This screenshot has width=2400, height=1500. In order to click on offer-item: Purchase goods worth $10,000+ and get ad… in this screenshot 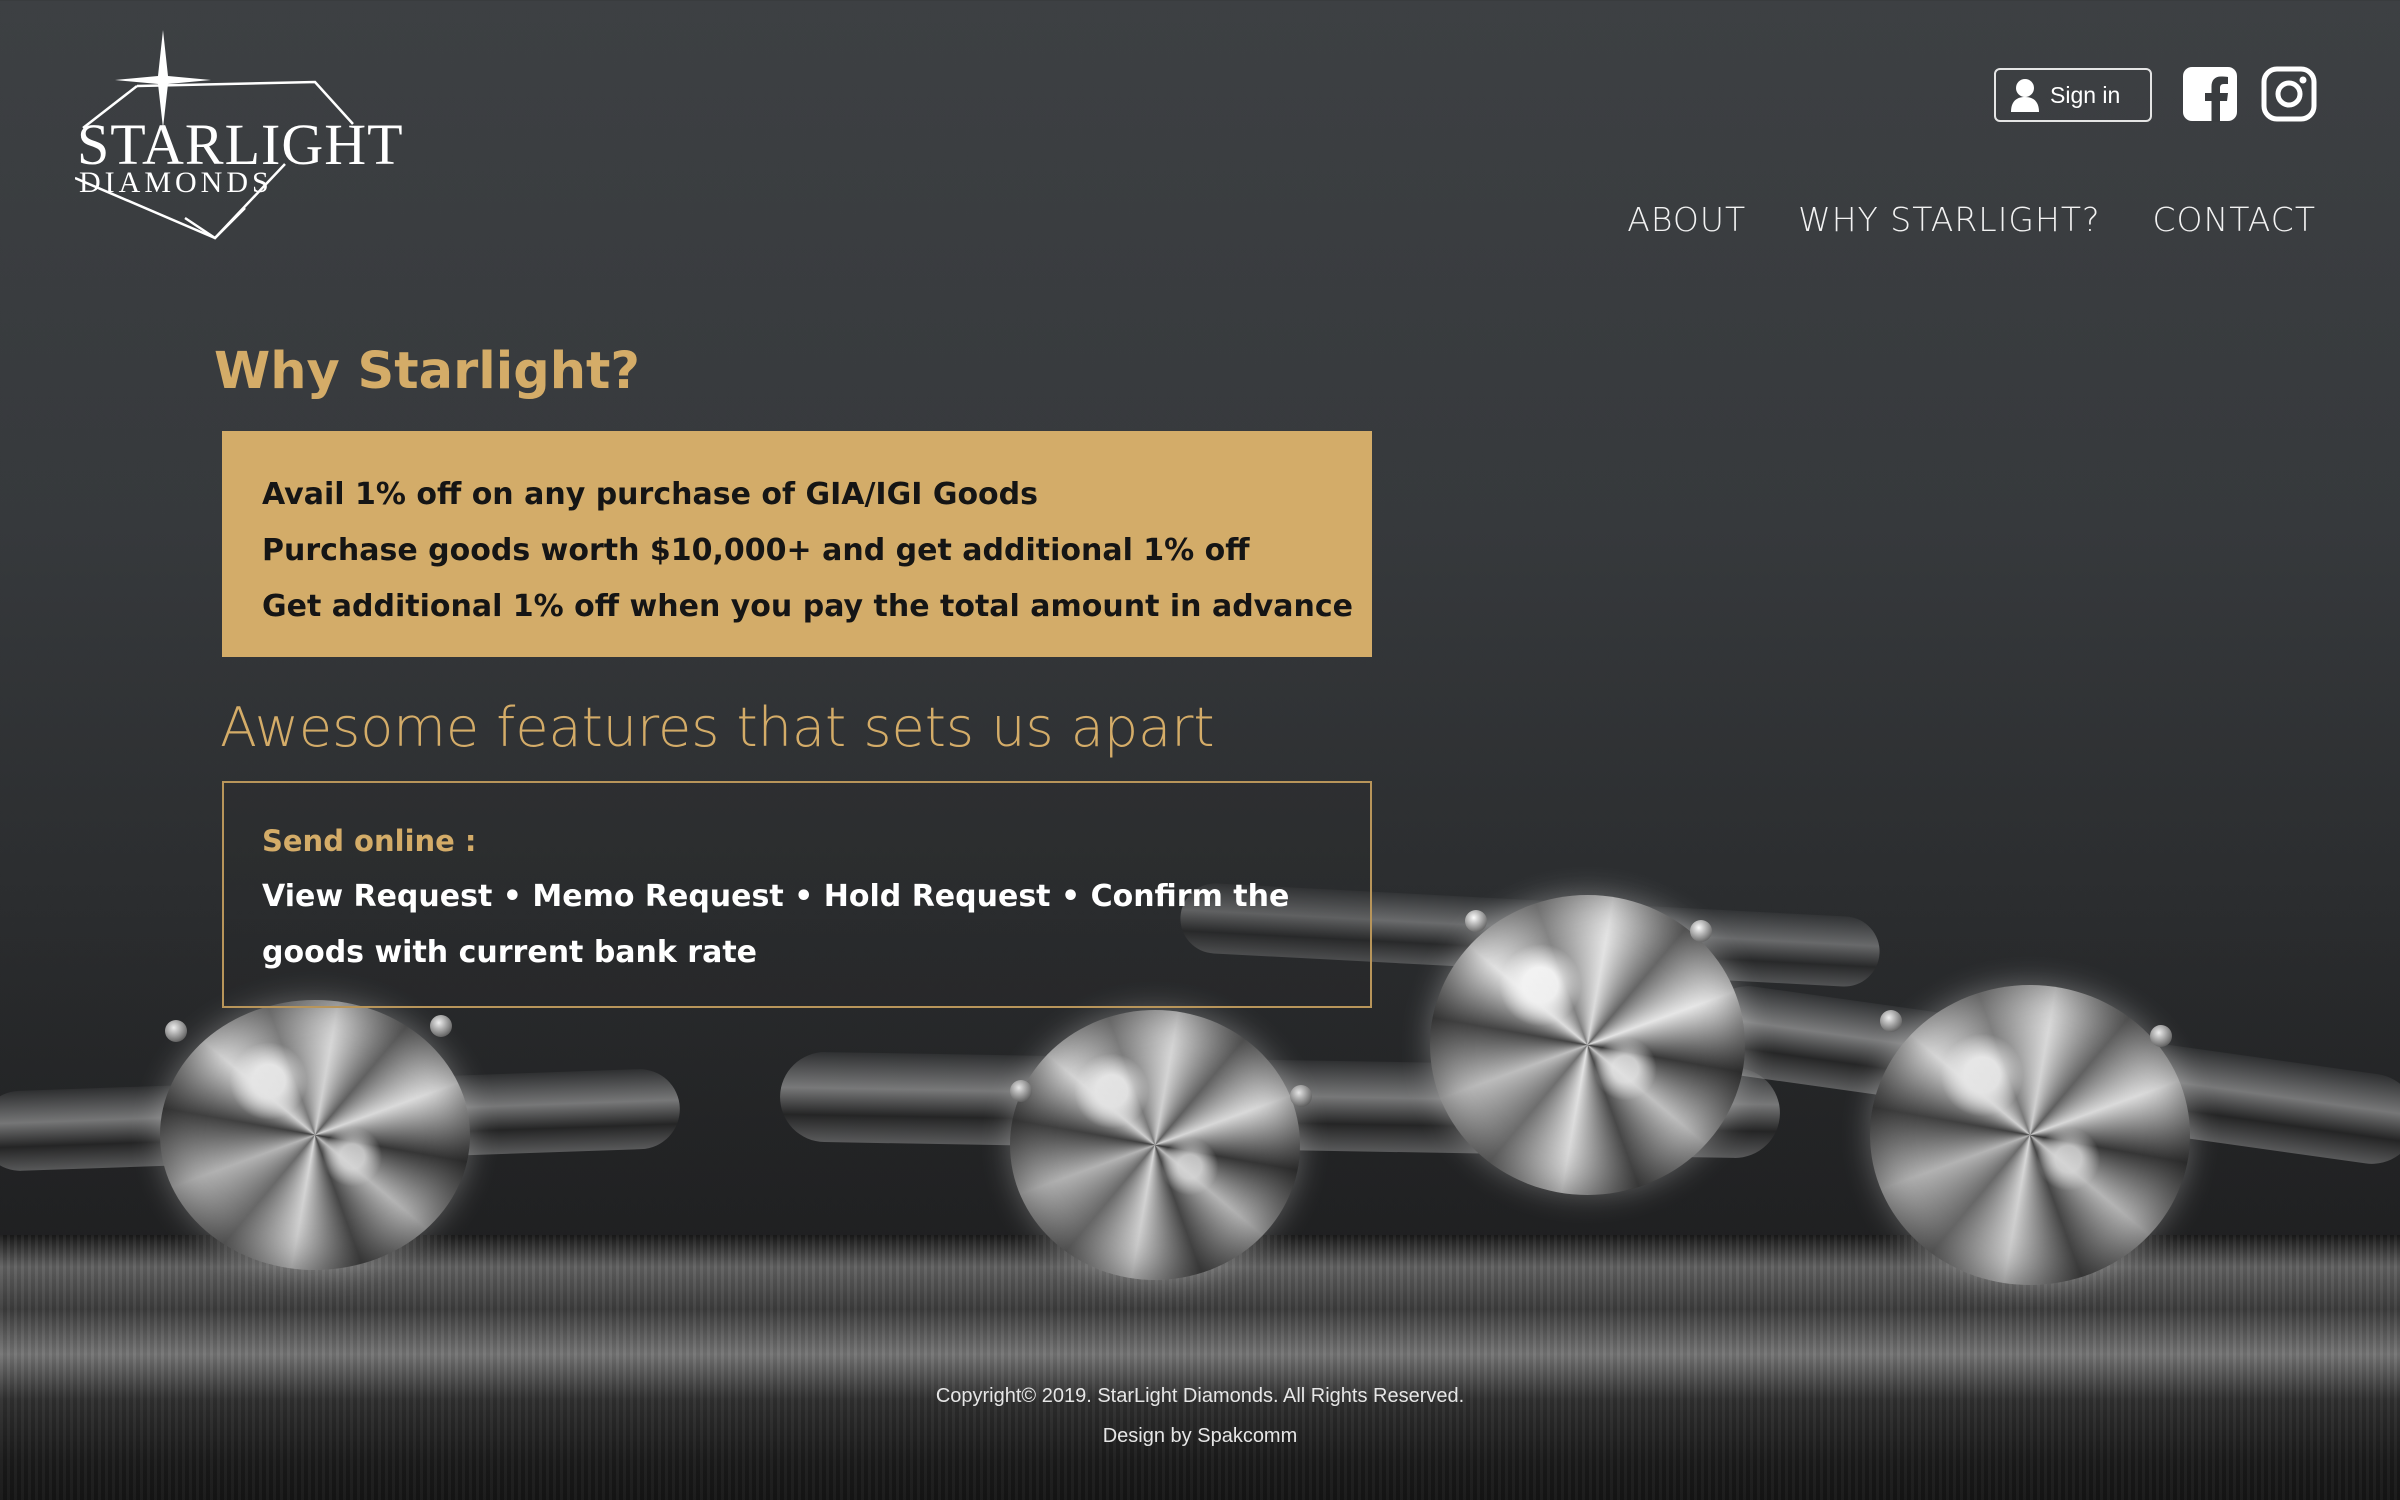, I will do `click(756, 550)`.